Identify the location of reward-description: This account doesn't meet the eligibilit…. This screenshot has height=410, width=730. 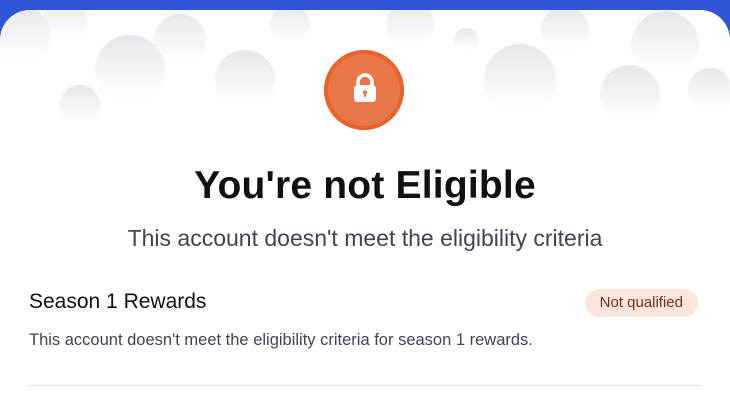
(281, 340).